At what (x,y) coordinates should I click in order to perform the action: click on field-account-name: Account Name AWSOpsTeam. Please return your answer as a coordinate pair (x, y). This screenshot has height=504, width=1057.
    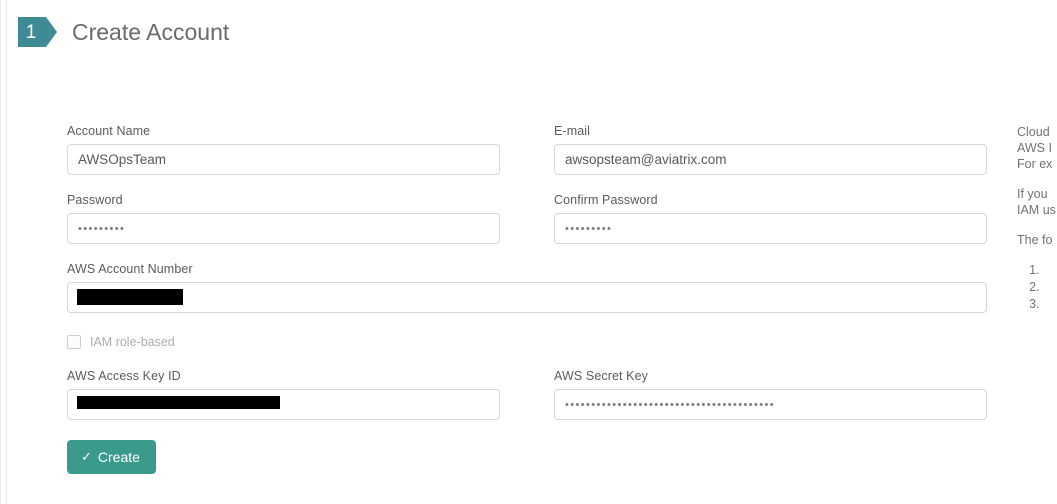
    Looking at the image, I should click on (283, 149).